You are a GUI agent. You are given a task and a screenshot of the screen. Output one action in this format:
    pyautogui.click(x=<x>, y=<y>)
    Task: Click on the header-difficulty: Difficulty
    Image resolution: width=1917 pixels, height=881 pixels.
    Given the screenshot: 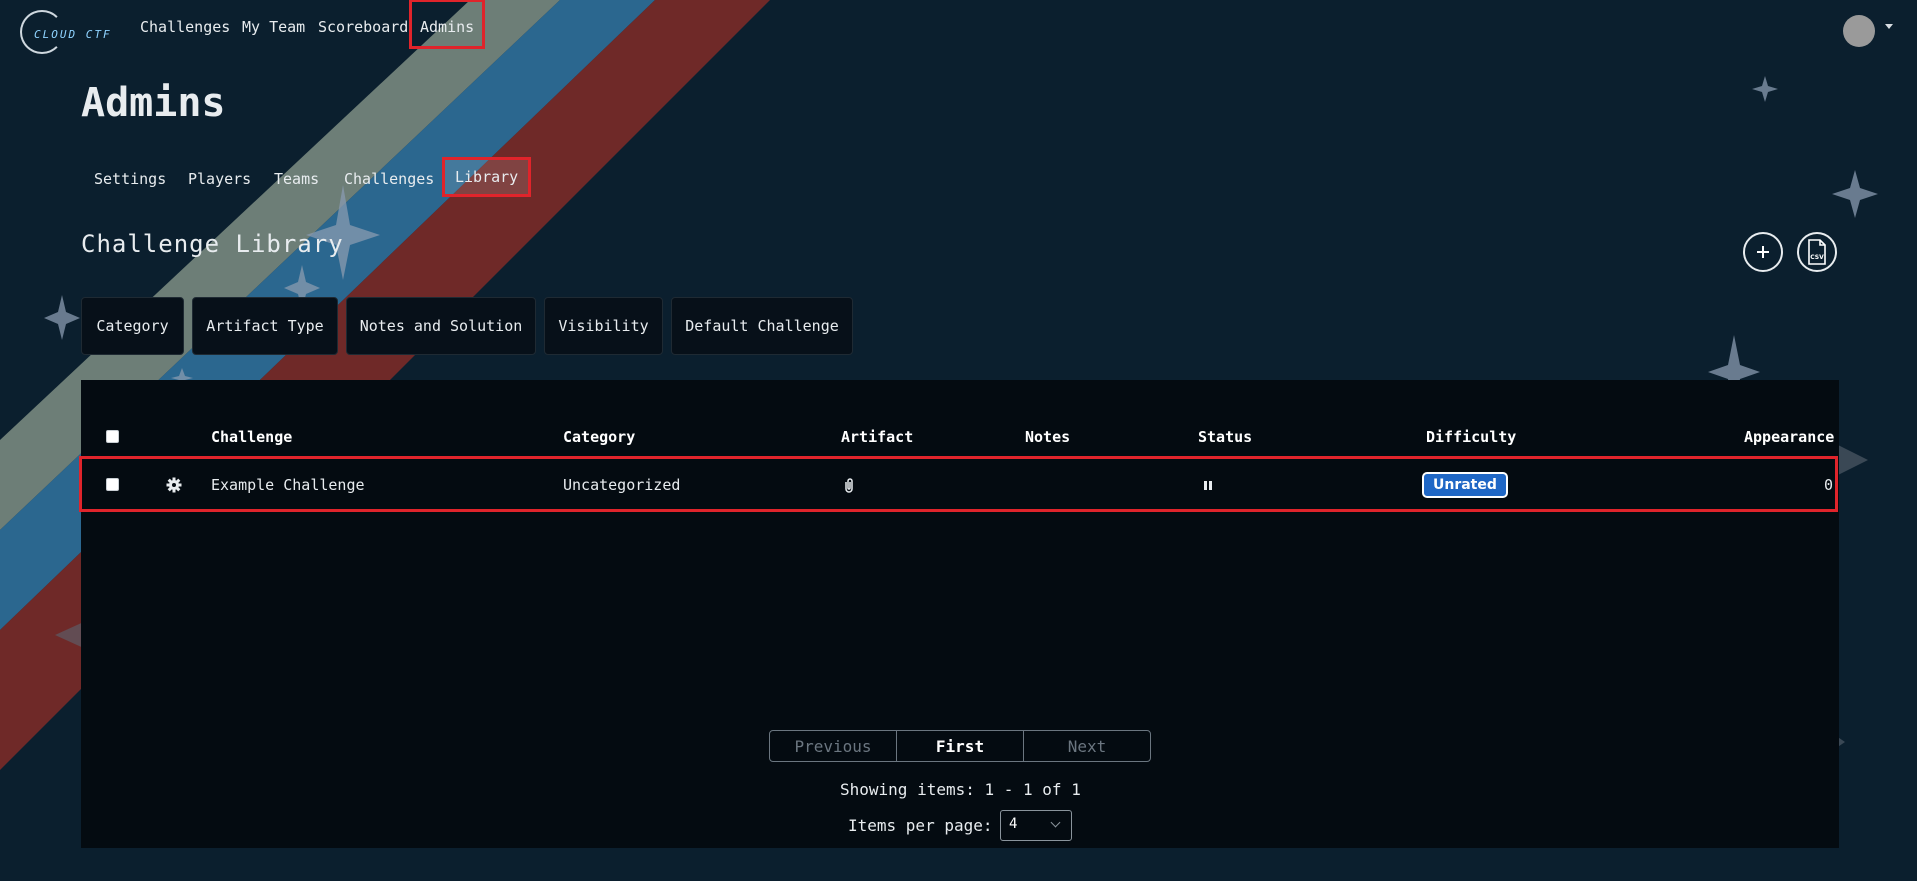 What is the action you would take?
    pyautogui.click(x=1471, y=437)
    